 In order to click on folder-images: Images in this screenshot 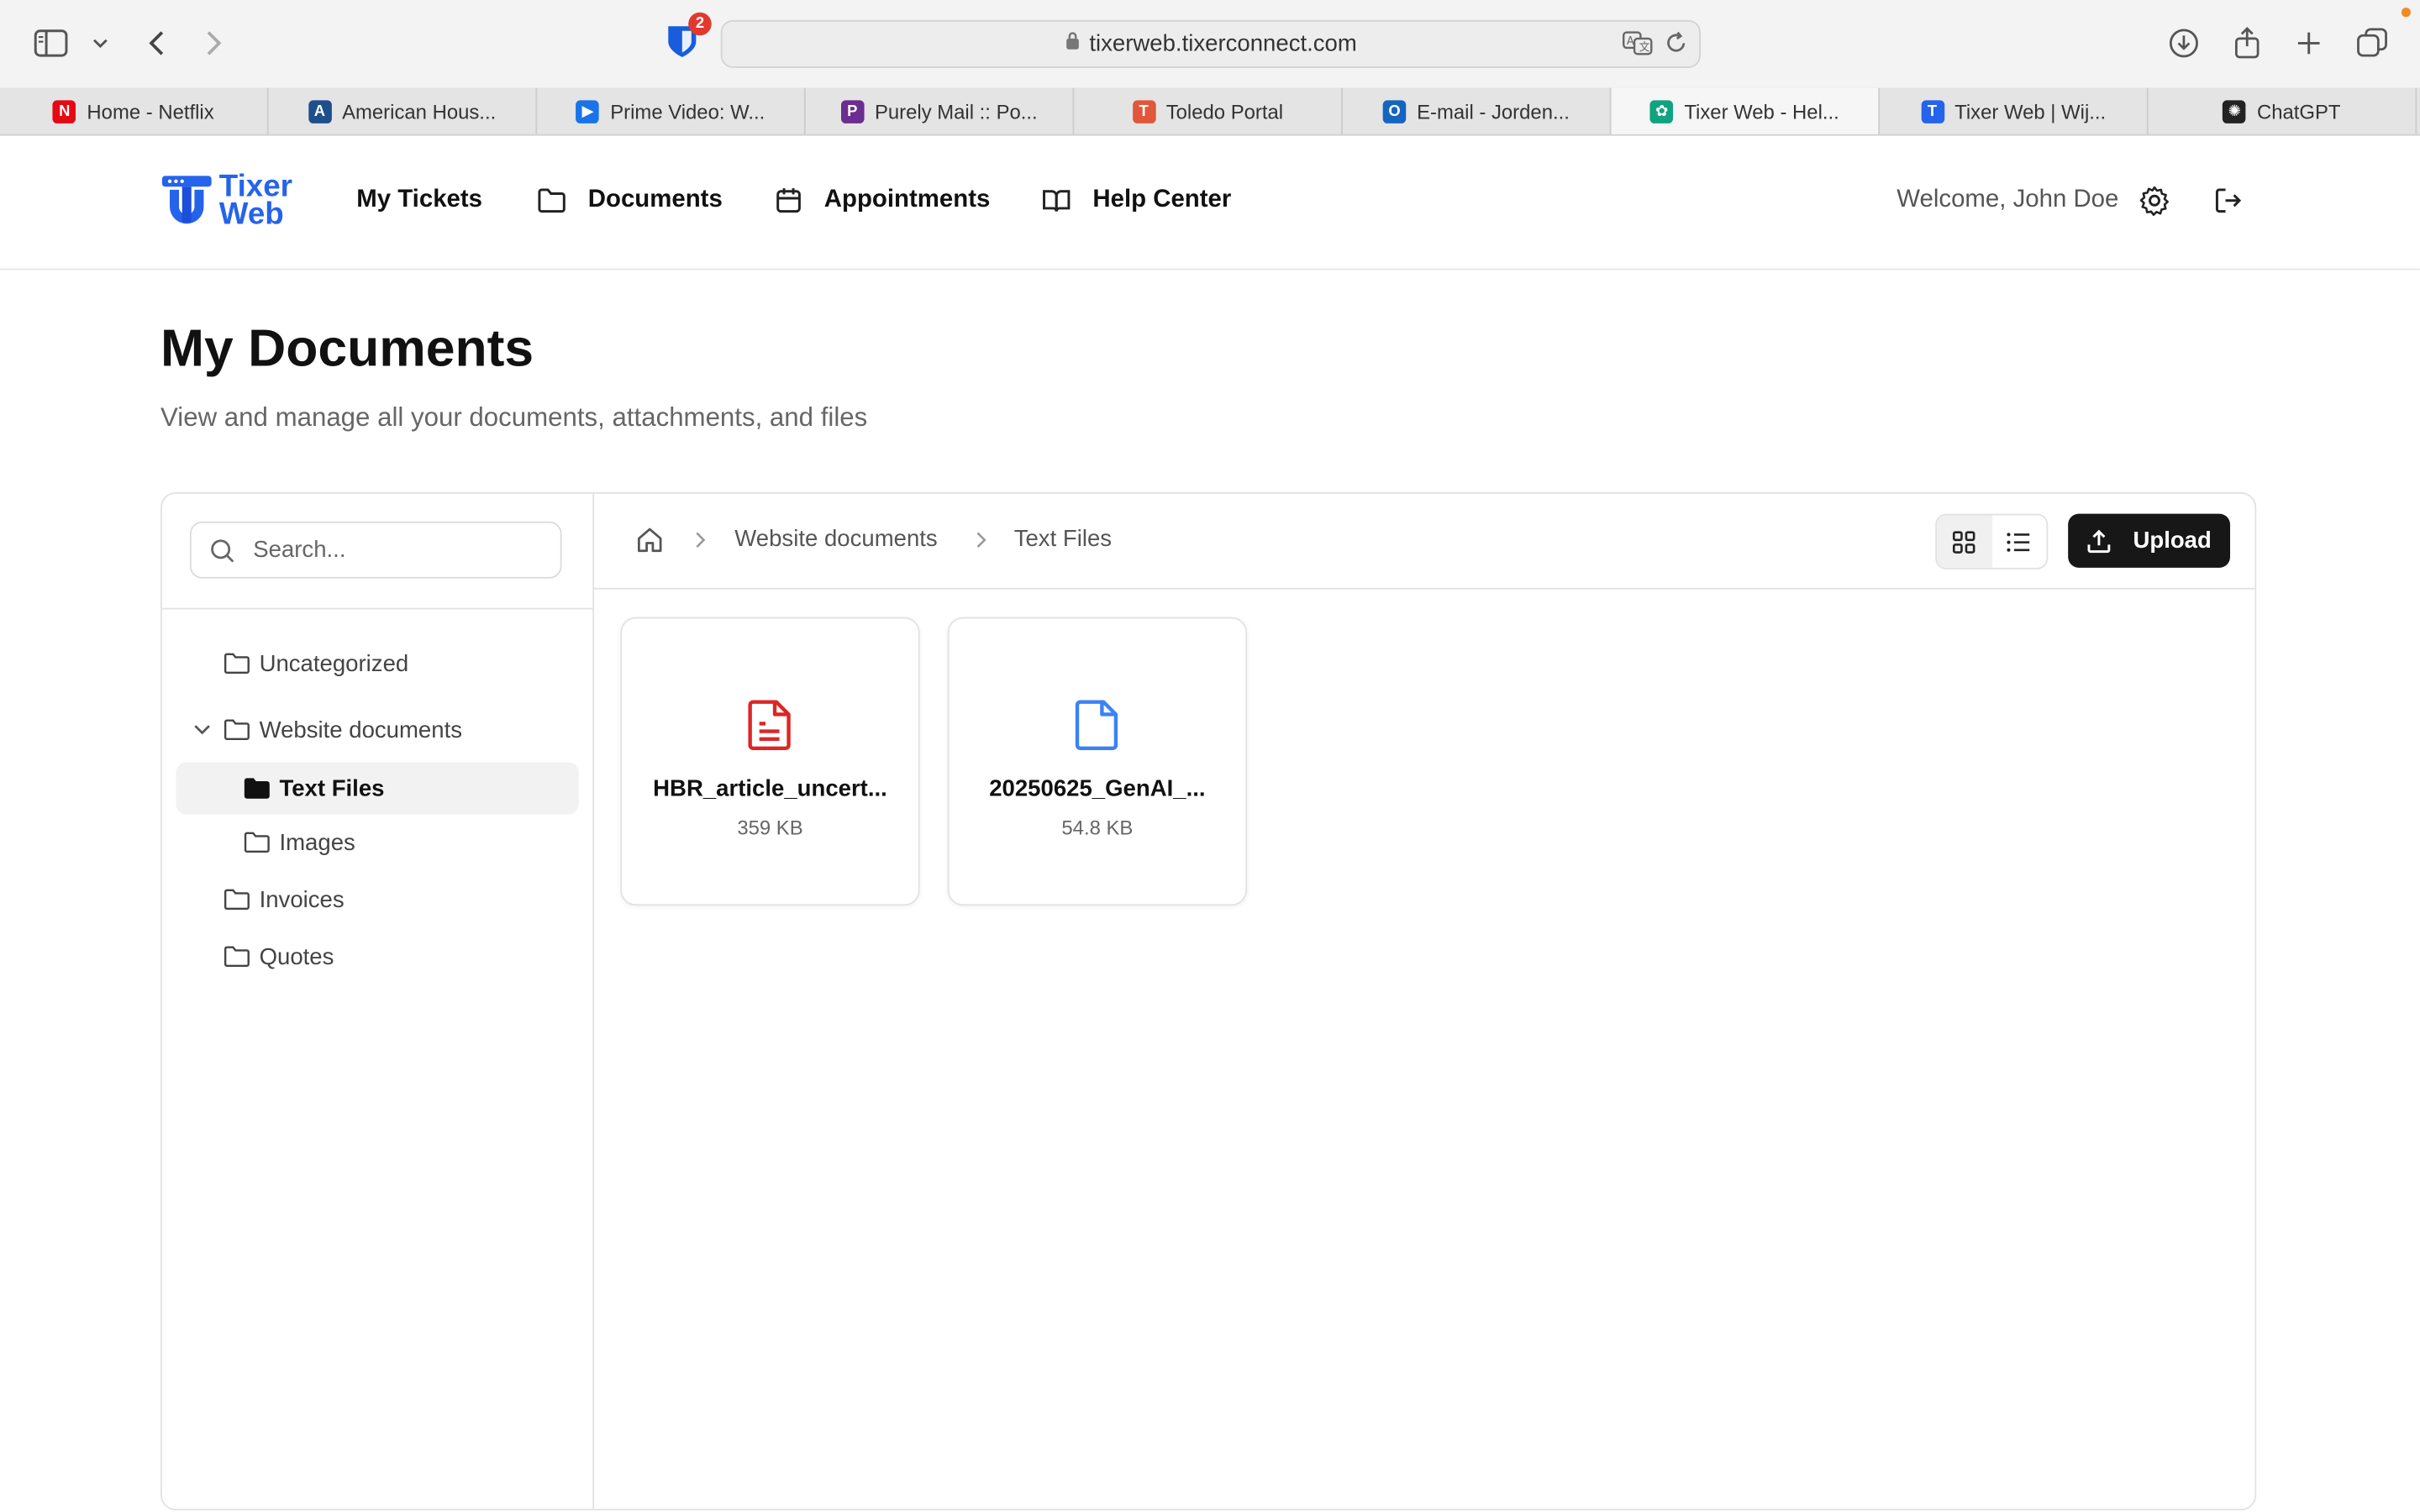, I will do `click(299, 842)`.